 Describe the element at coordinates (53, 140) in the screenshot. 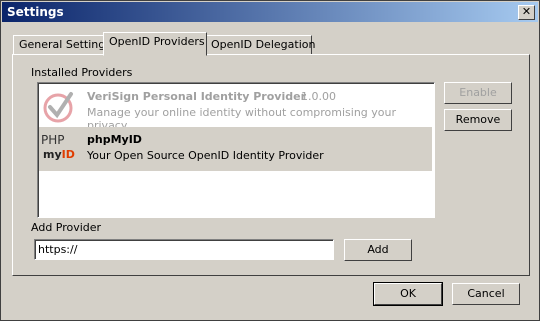

I see `logo-text-php: PHP` at that location.